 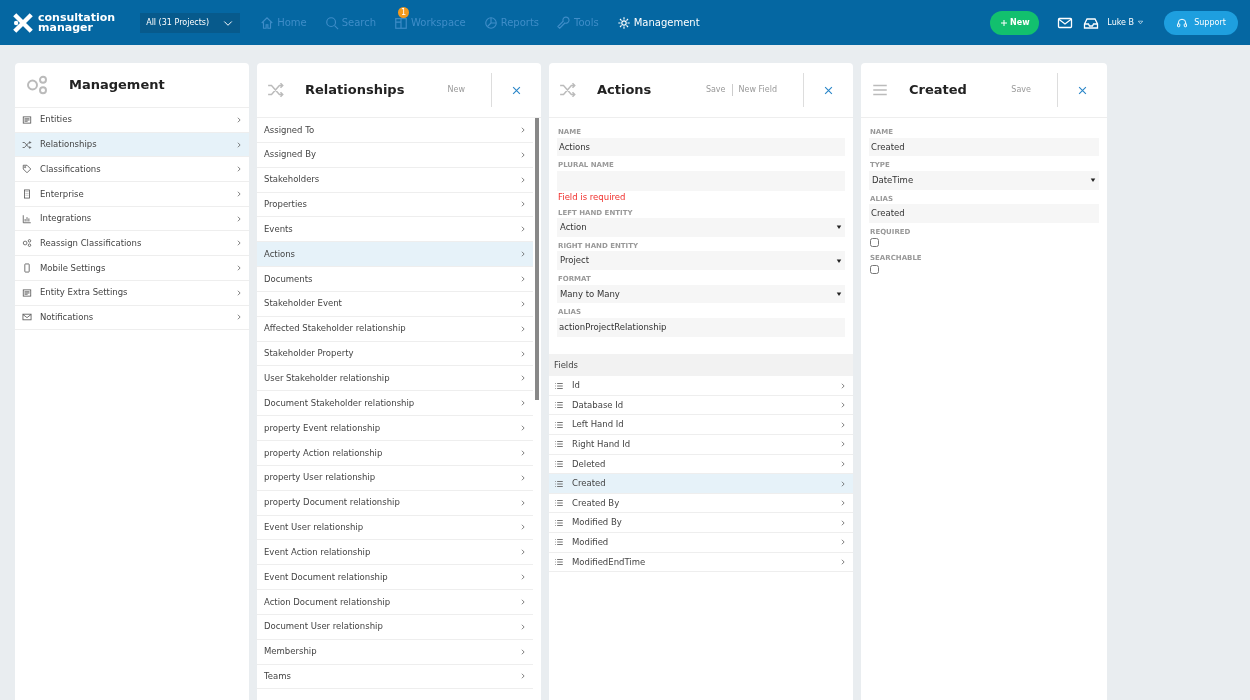 What do you see at coordinates (331, 22) in the screenshot?
I see `search-icon` at bounding box center [331, 22].